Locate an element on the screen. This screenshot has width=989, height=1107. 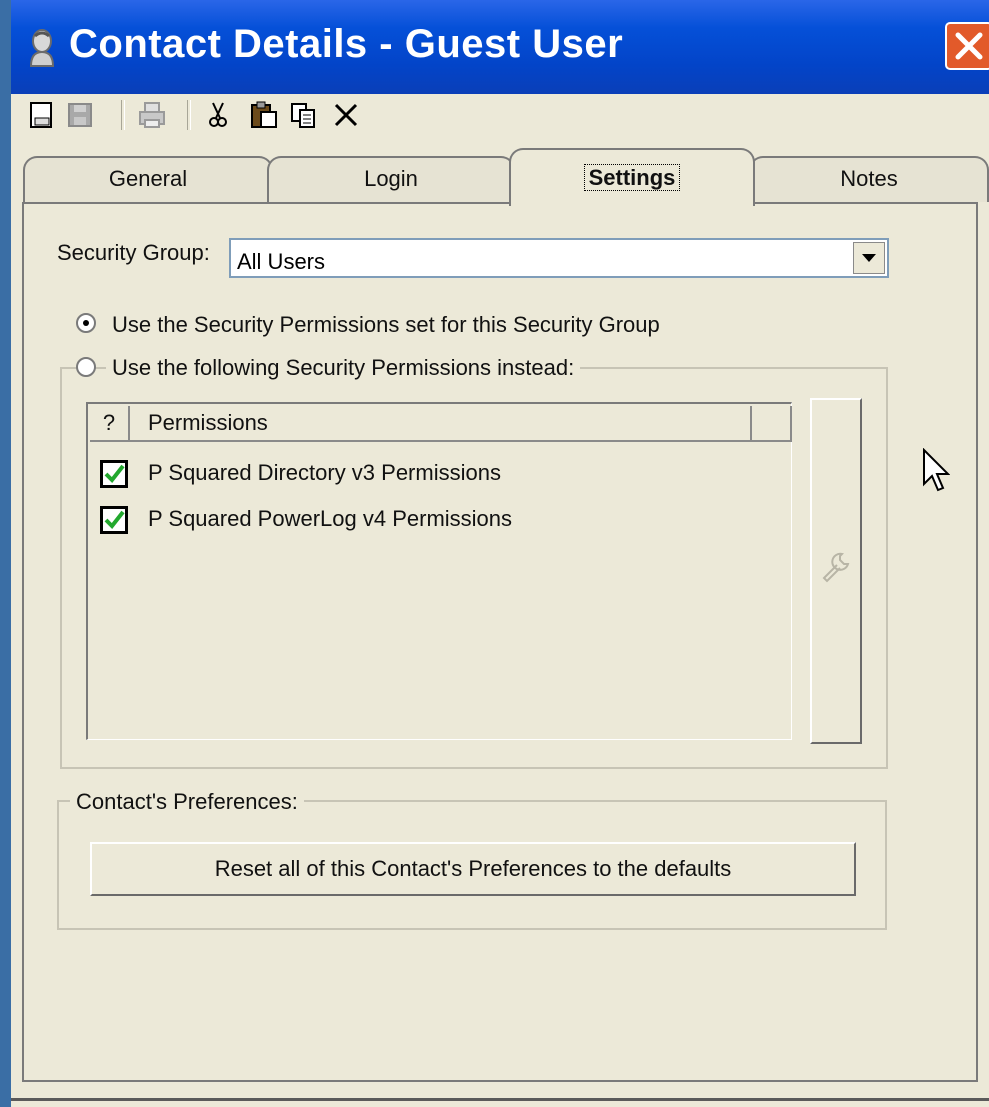
chevron-down-icon is located at coordinates (869, 258).